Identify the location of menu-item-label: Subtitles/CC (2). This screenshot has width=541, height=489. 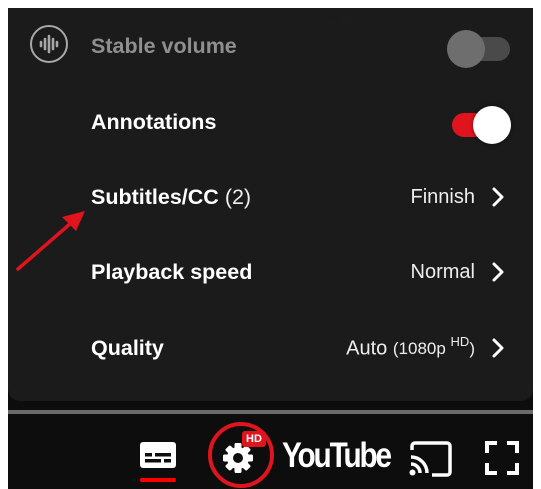
(171, 197).